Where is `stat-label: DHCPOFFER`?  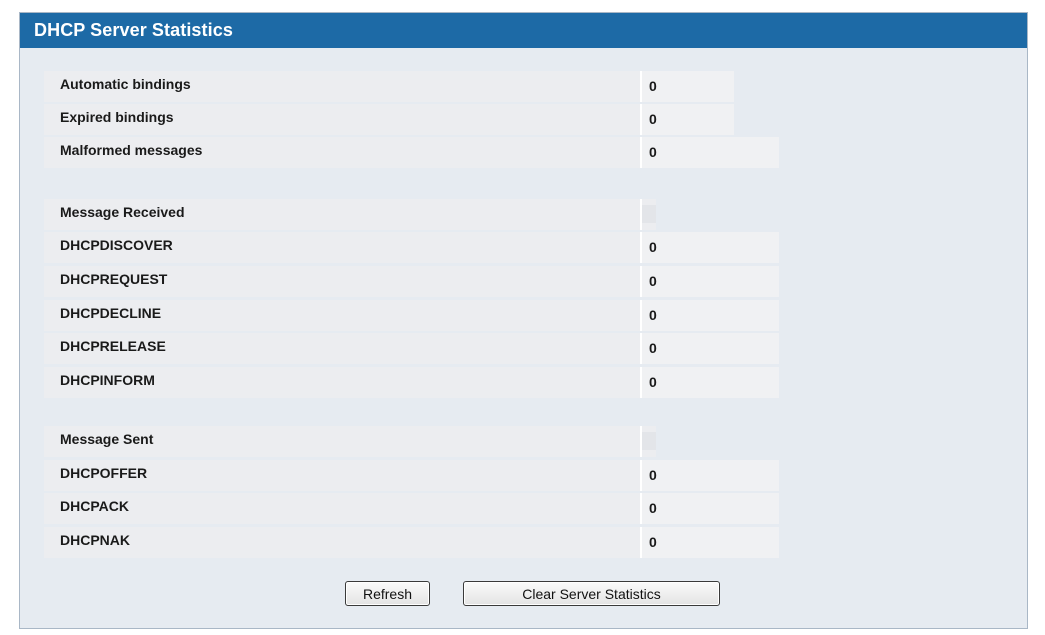
stat-label: DHCPOFFER is located at coordinates (104, 473).